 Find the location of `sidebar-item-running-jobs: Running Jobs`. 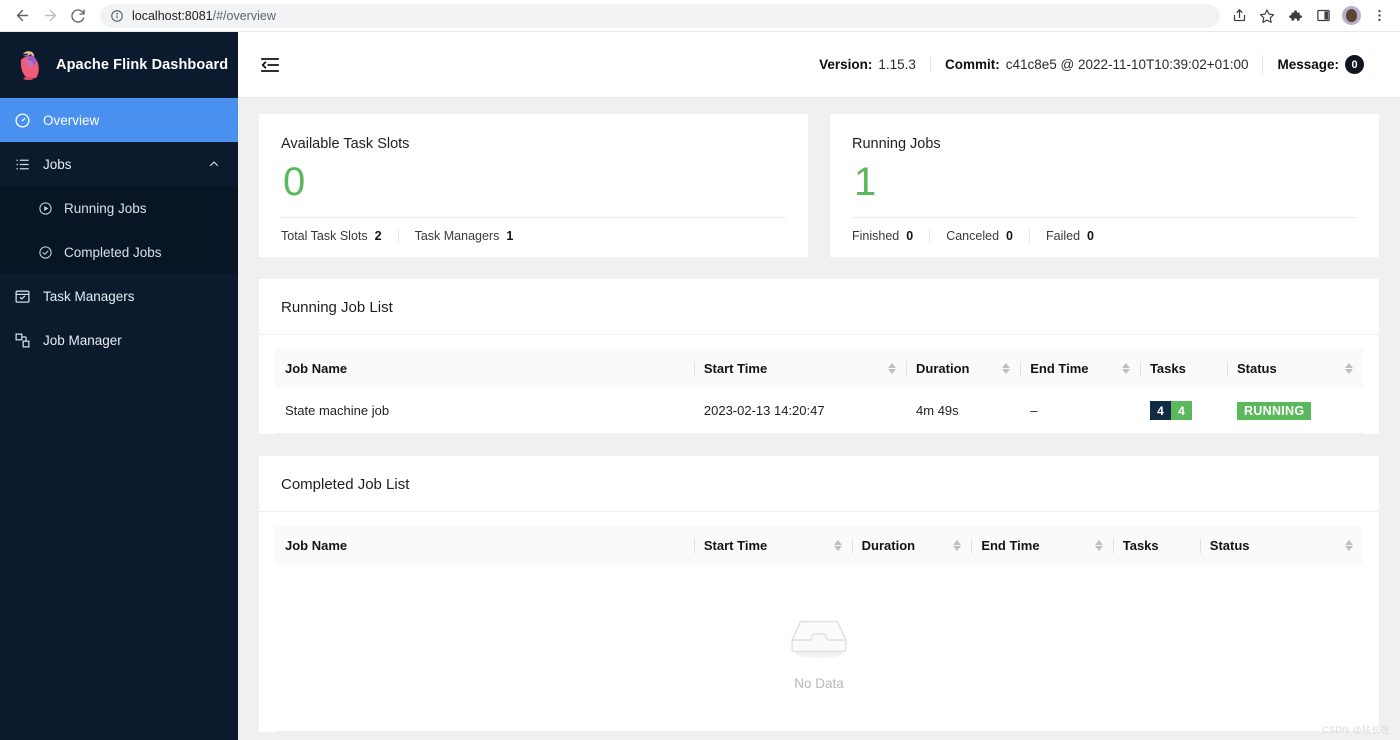

sidebar-item-running-jobs: Running Jobs is located at coordinates (119, 208).